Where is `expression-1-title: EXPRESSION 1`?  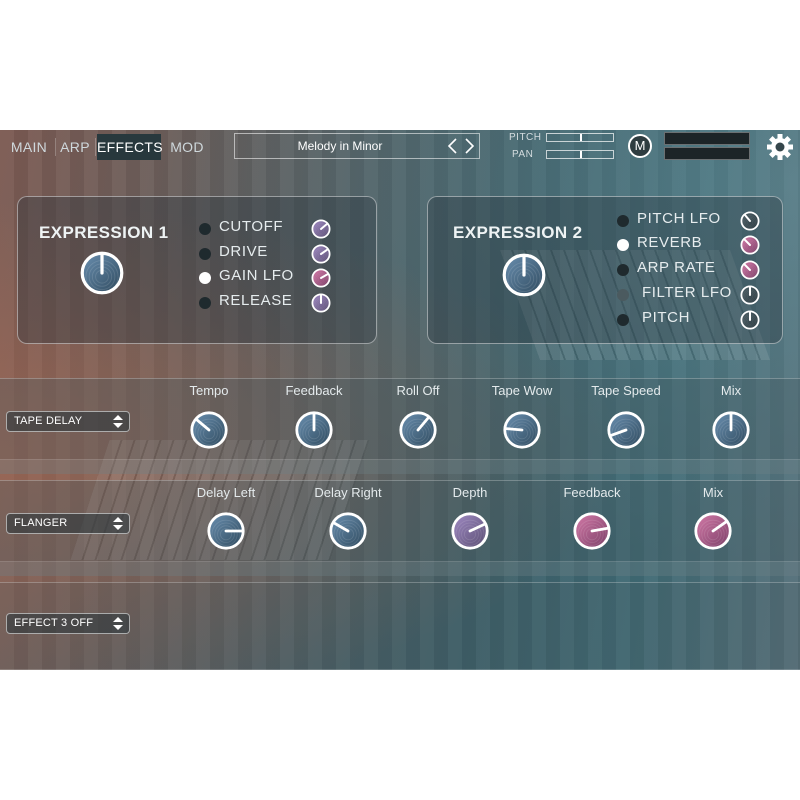
expression-1-title: EXPRESSION 1 is located at coordinates (104, 232).